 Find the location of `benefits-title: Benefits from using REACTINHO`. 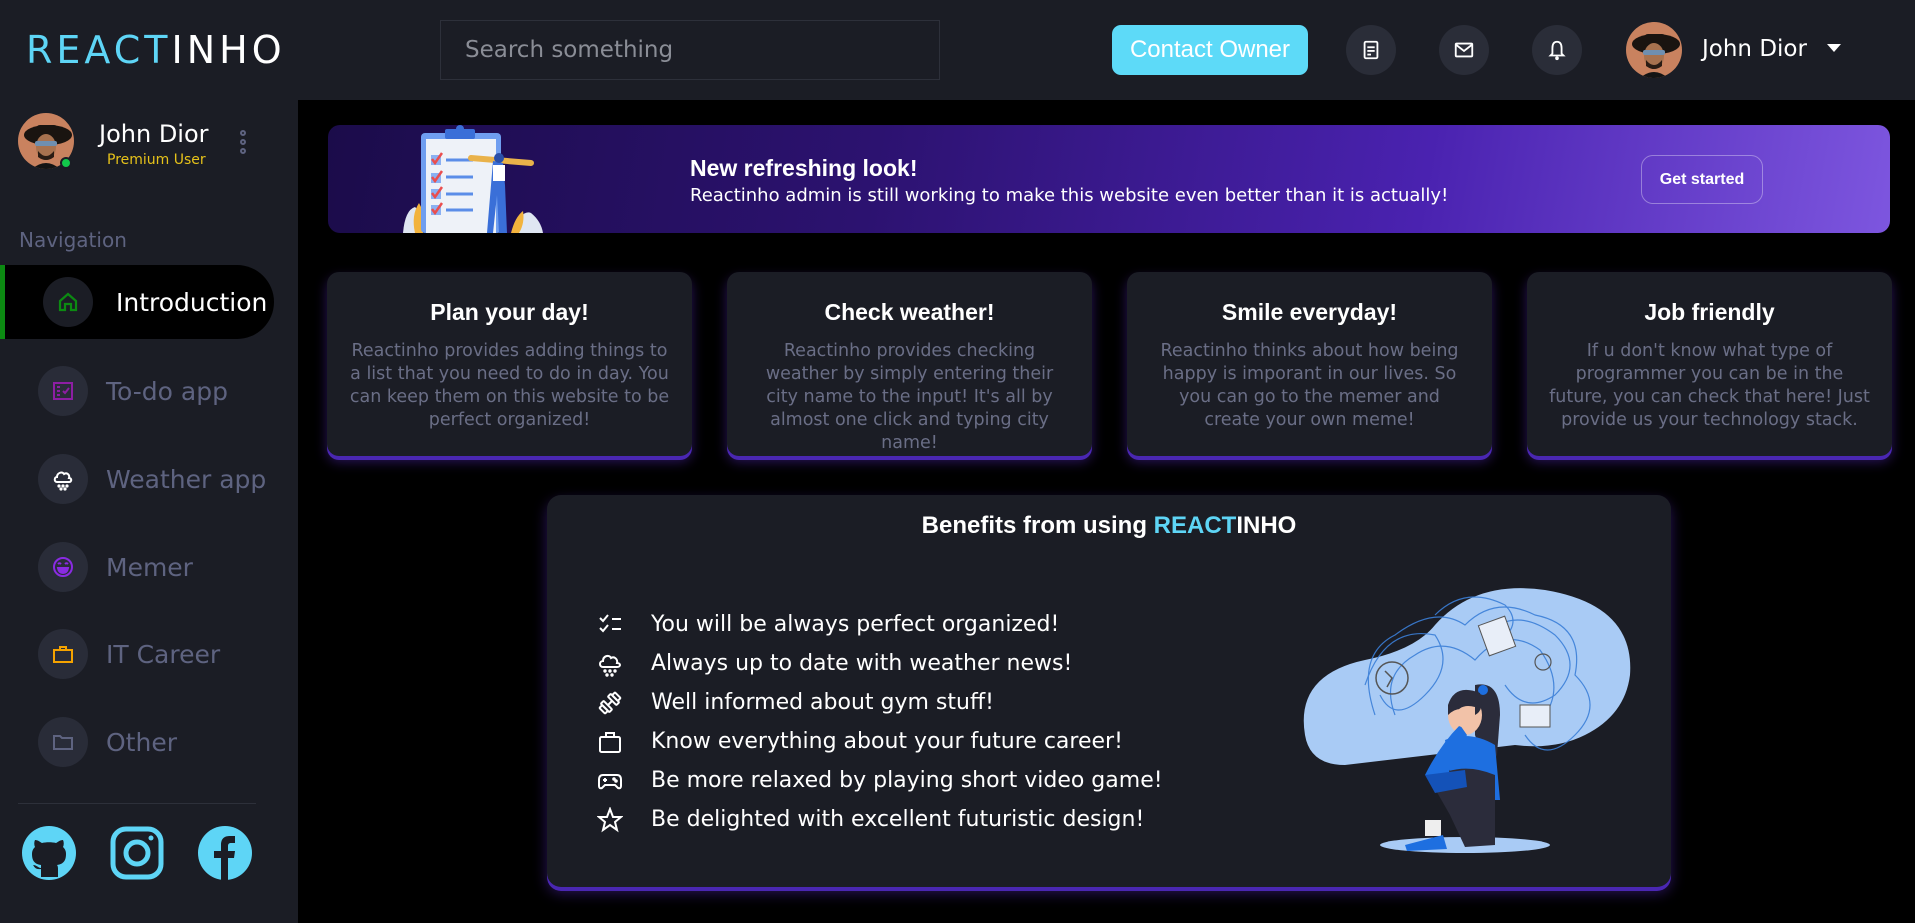

benefits-title: Benefits from using REACTINHO is located at coordinates (1109, 526).